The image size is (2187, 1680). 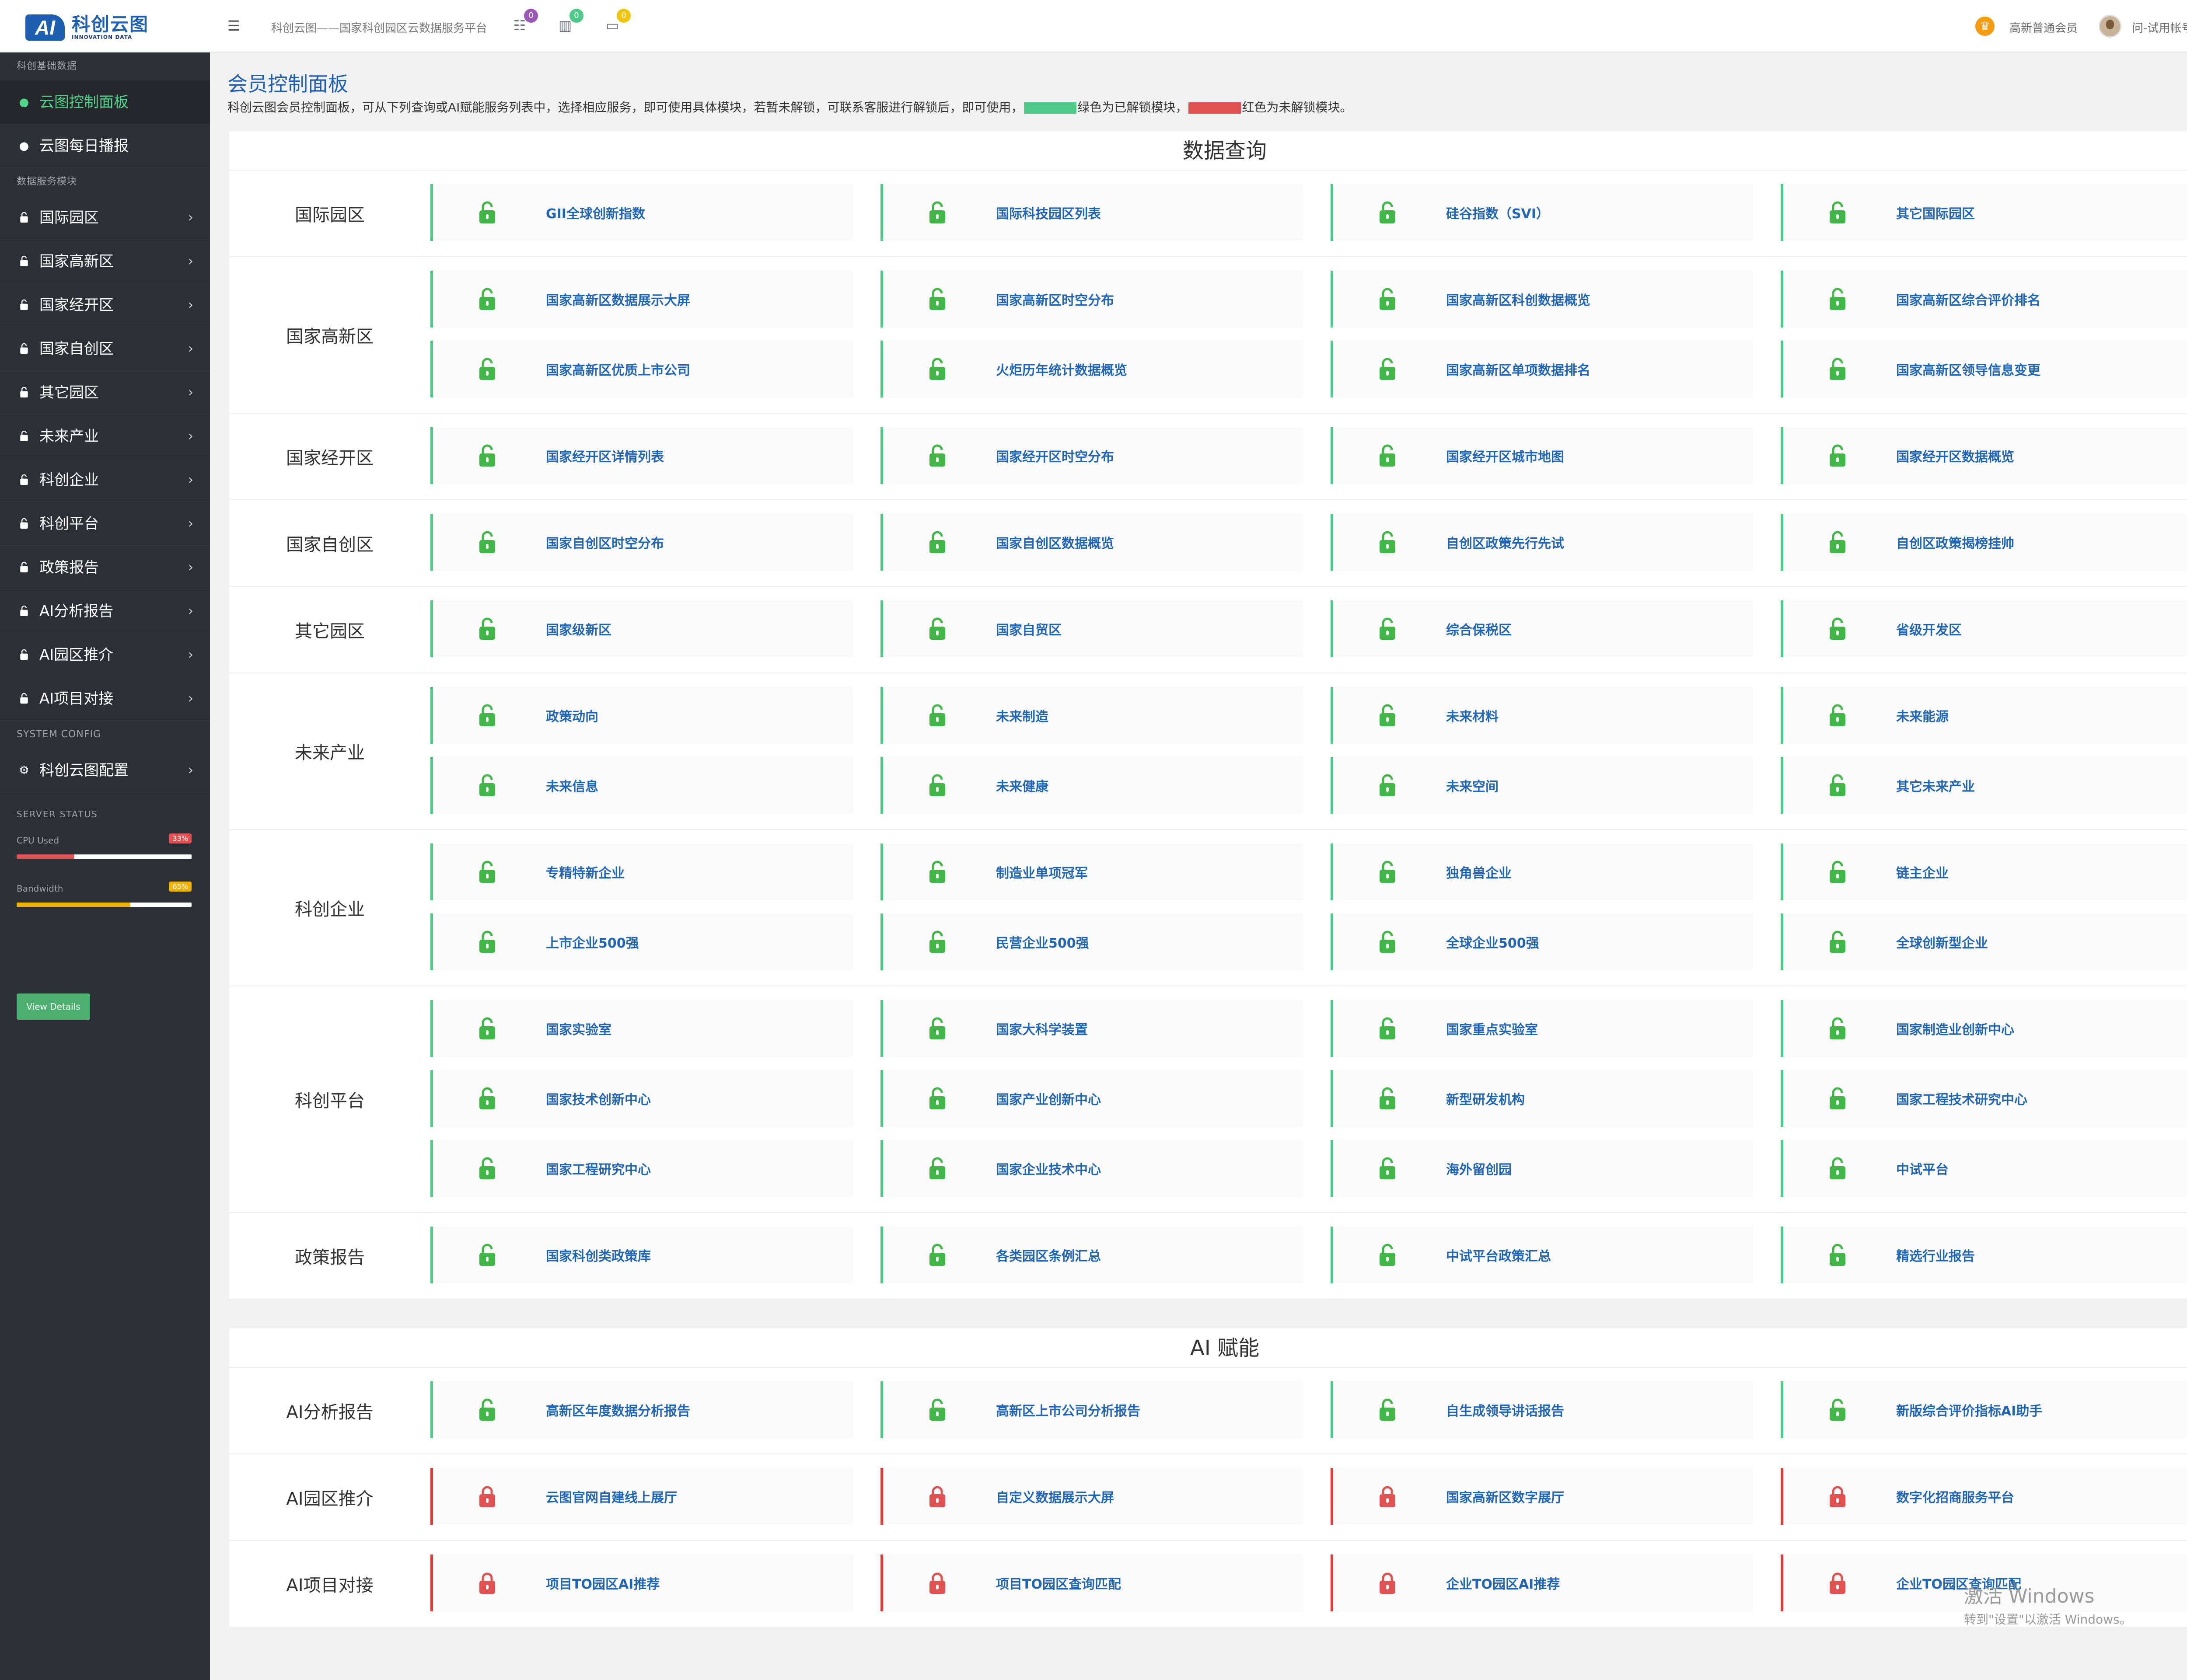 What do you see at coordinates (1091, 871) in the screenshot?
I see `unlocked-service-card: 制造业单项冠军` at bounding box center [1091, 871].